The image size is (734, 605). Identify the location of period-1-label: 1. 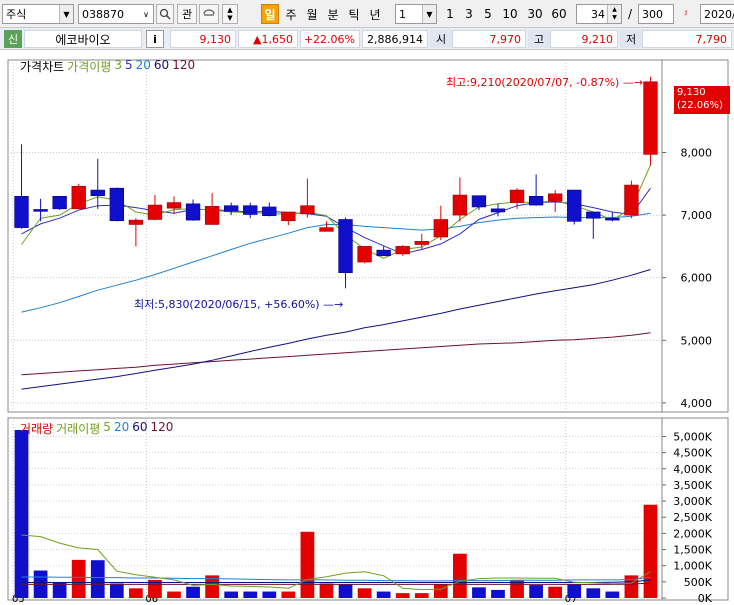
(450, 14).